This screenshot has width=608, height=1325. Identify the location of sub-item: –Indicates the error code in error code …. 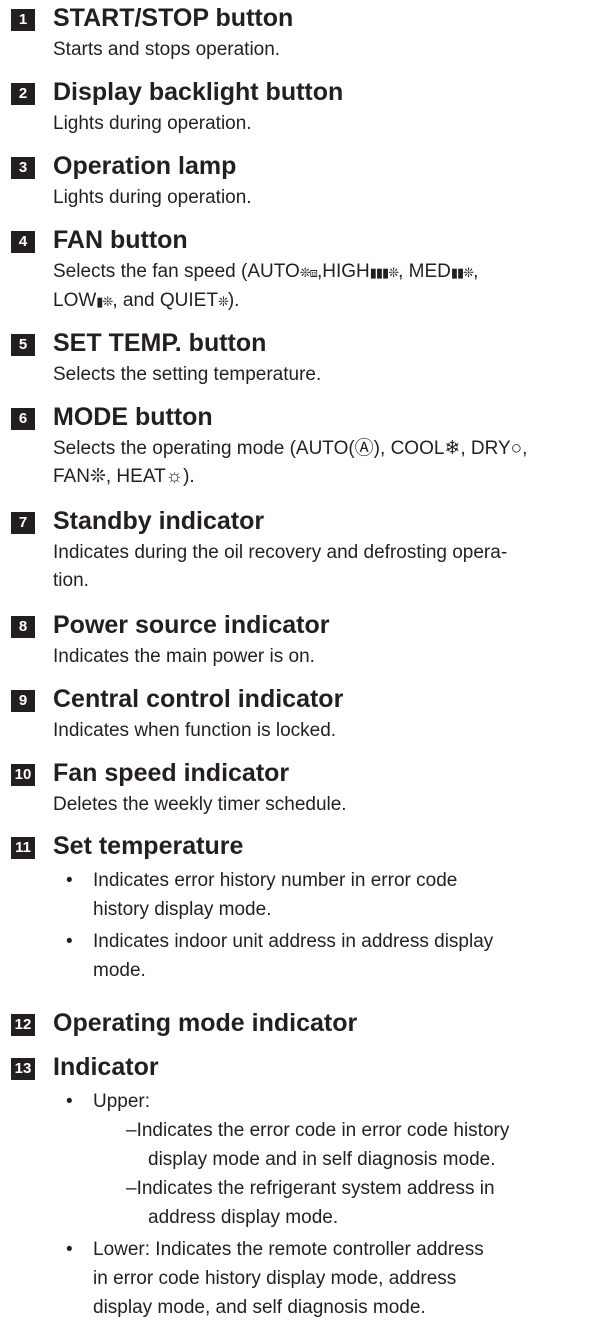
(318, 1145).